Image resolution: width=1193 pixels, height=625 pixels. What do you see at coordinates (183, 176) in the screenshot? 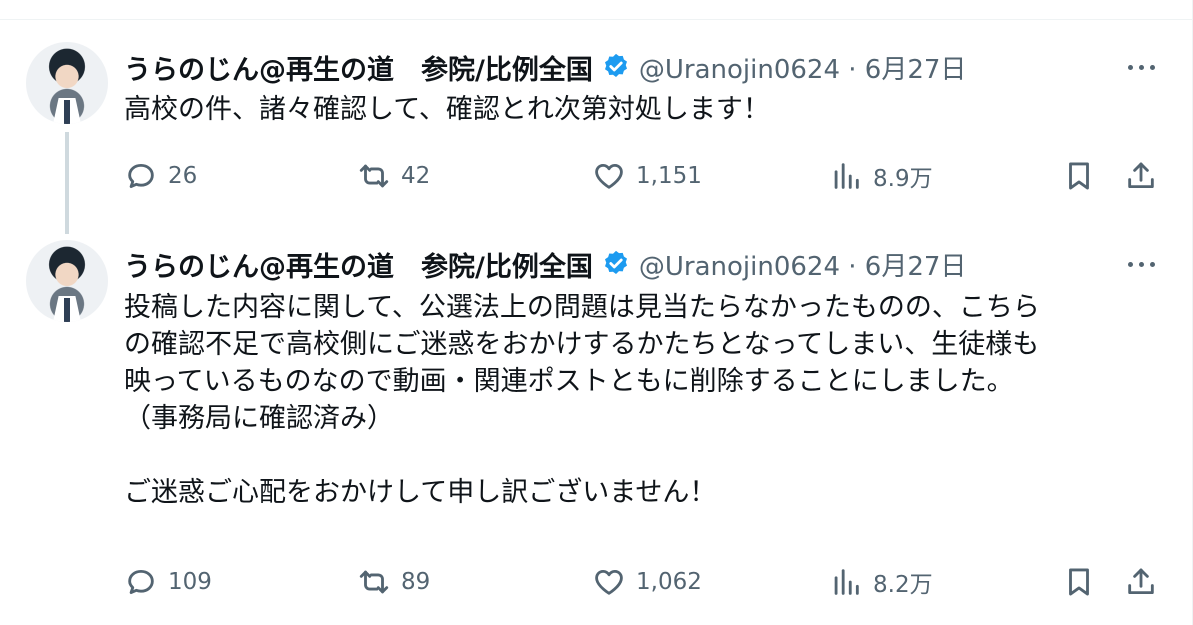
I see `reply-count: 26` at bounding box center [183, 176].